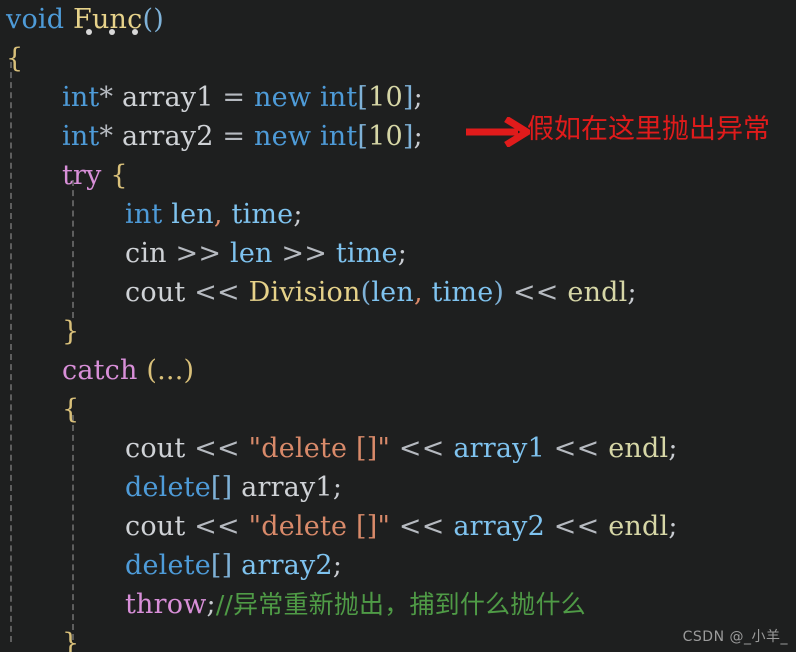  What do you see at coordinates (398, 487) in the screenshot?
I see `code-line-delete1: delete[] array1;` at bounding box center [398, 487].